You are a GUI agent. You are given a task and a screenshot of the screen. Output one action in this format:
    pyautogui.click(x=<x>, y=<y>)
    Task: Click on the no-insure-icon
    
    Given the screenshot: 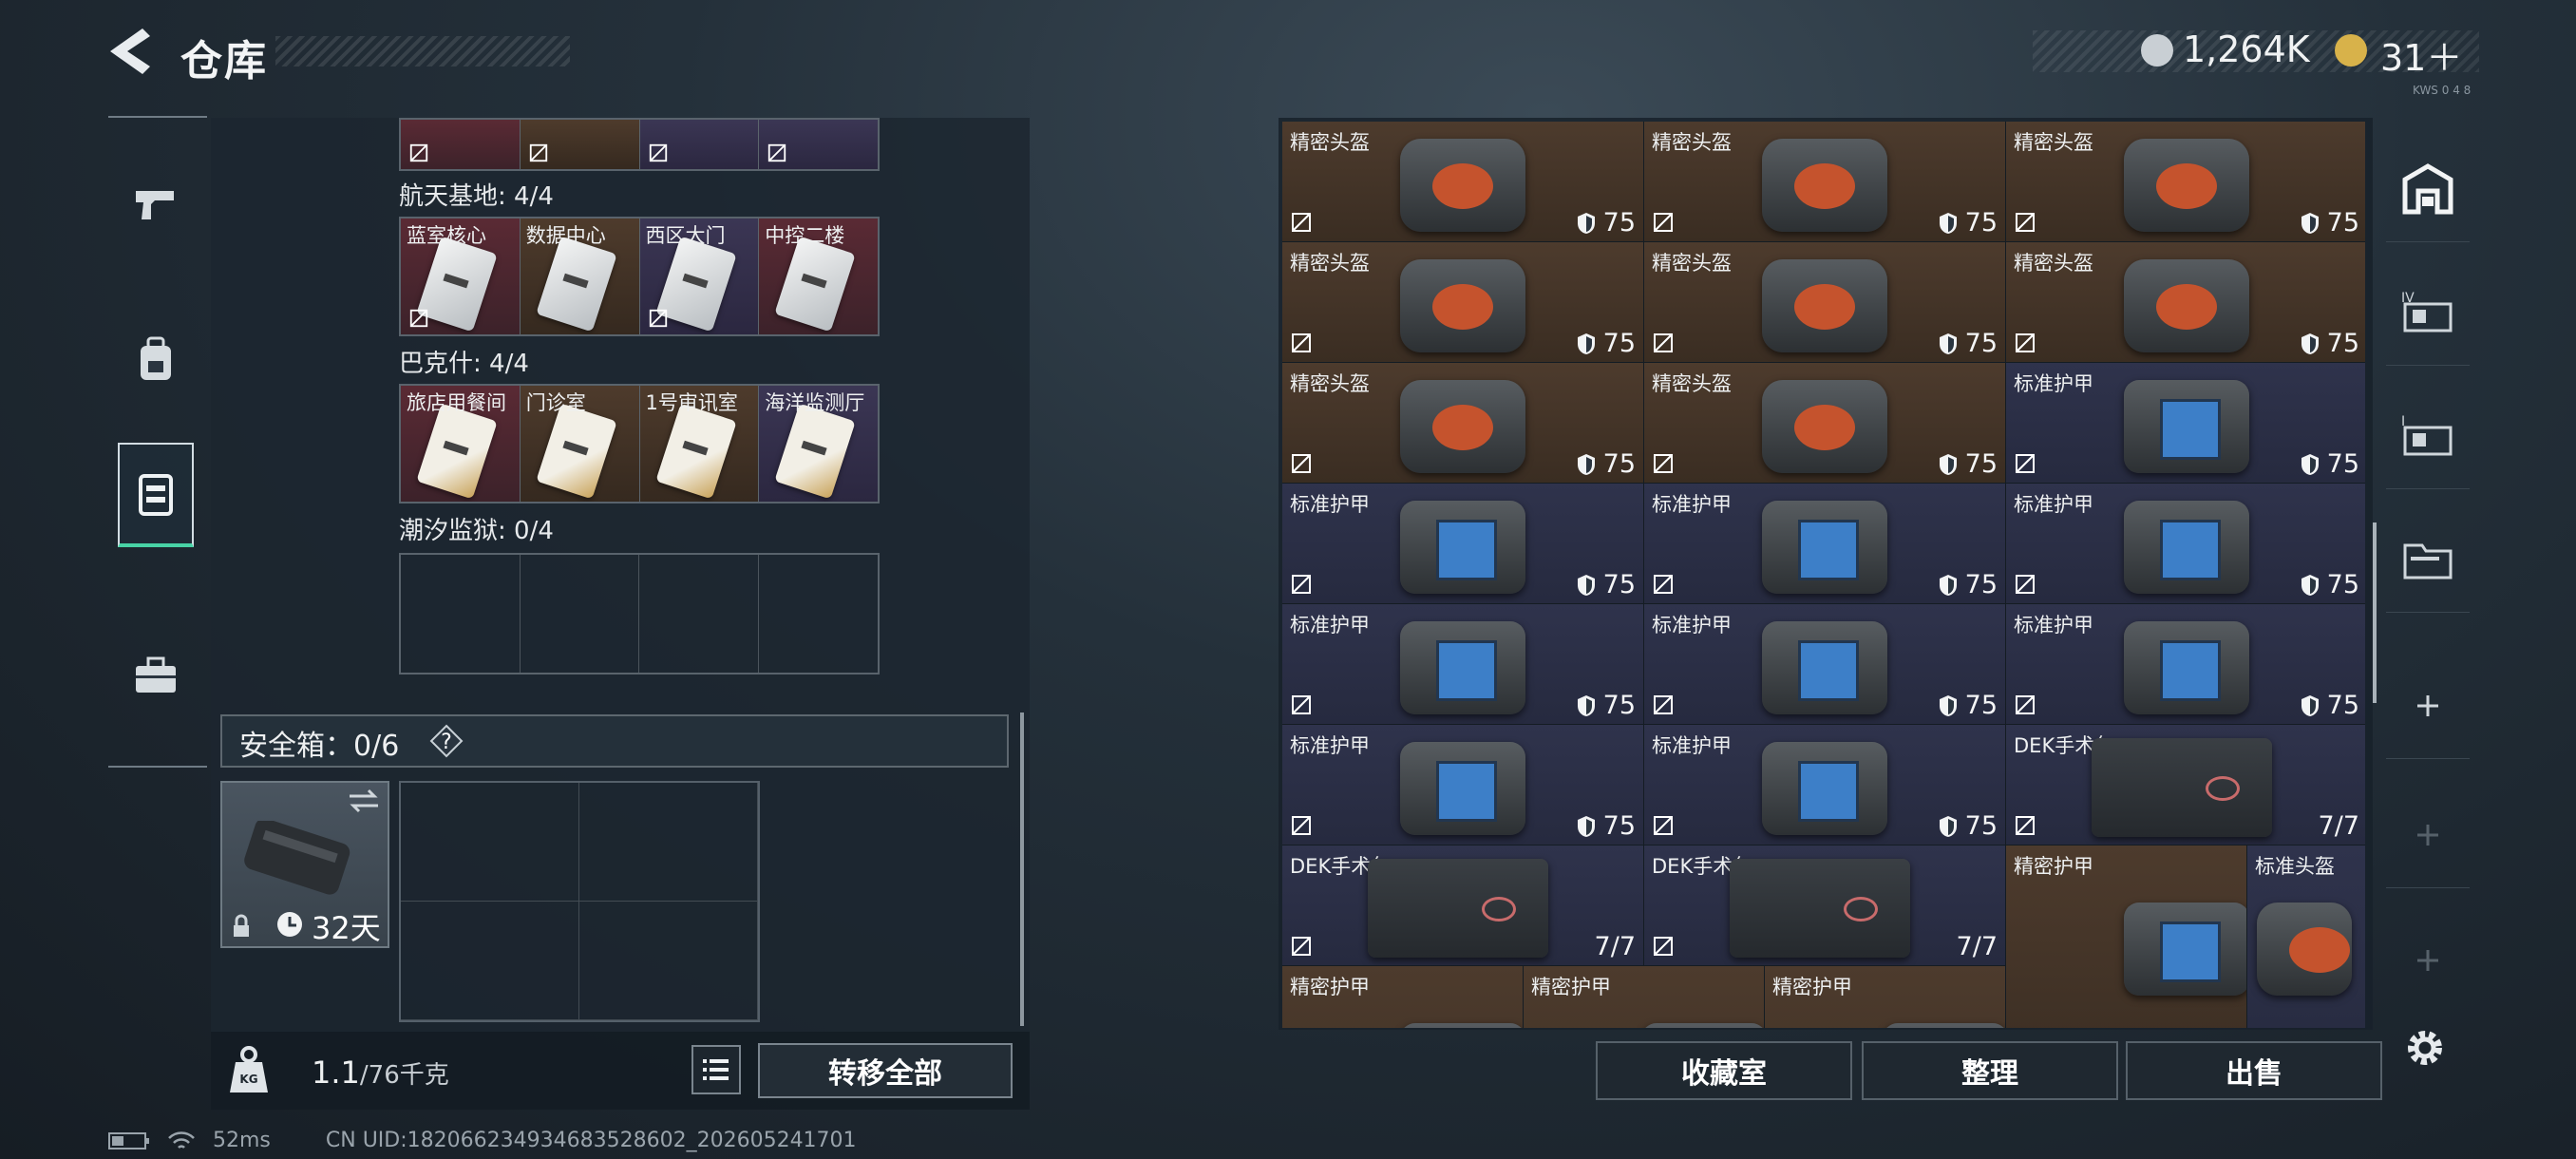 What is the action you would take?
    pyautogui.click(x=2025, y=704)
    